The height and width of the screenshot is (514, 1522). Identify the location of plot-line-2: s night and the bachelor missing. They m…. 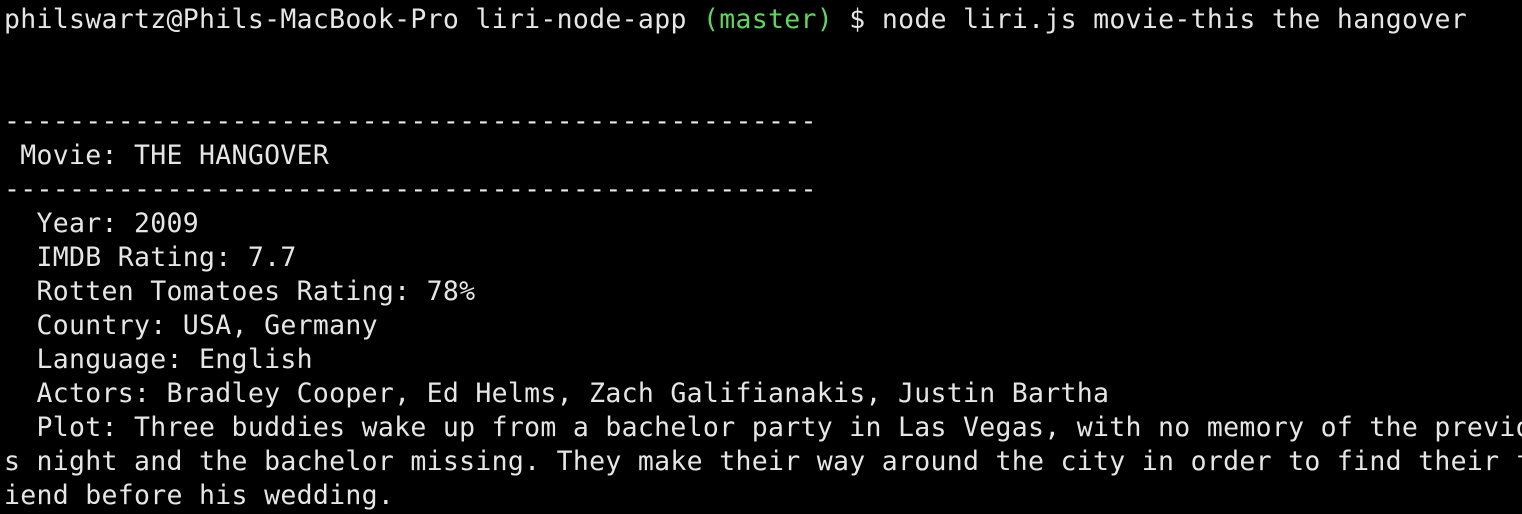
(763, 461).